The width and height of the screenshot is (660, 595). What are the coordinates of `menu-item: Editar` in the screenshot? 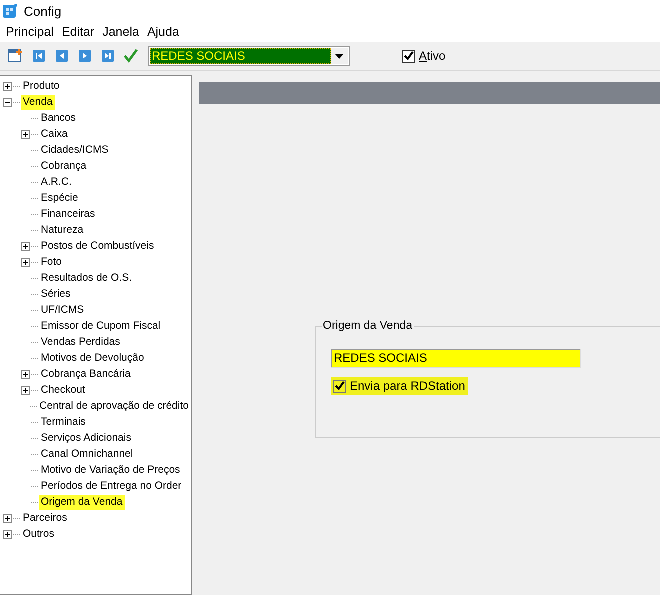 It's located at (78, 32).